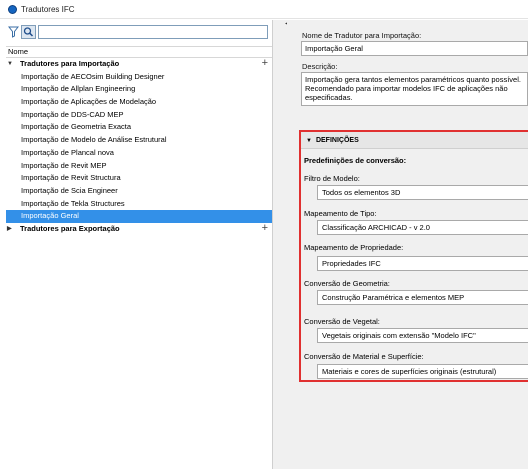 Image resolution: width=528 pixels, height=469 pixels. What do you see at coordinates (139, 52) in the screenshot?
I see `column-header-name: Nome` at bounding box center [139, 52].